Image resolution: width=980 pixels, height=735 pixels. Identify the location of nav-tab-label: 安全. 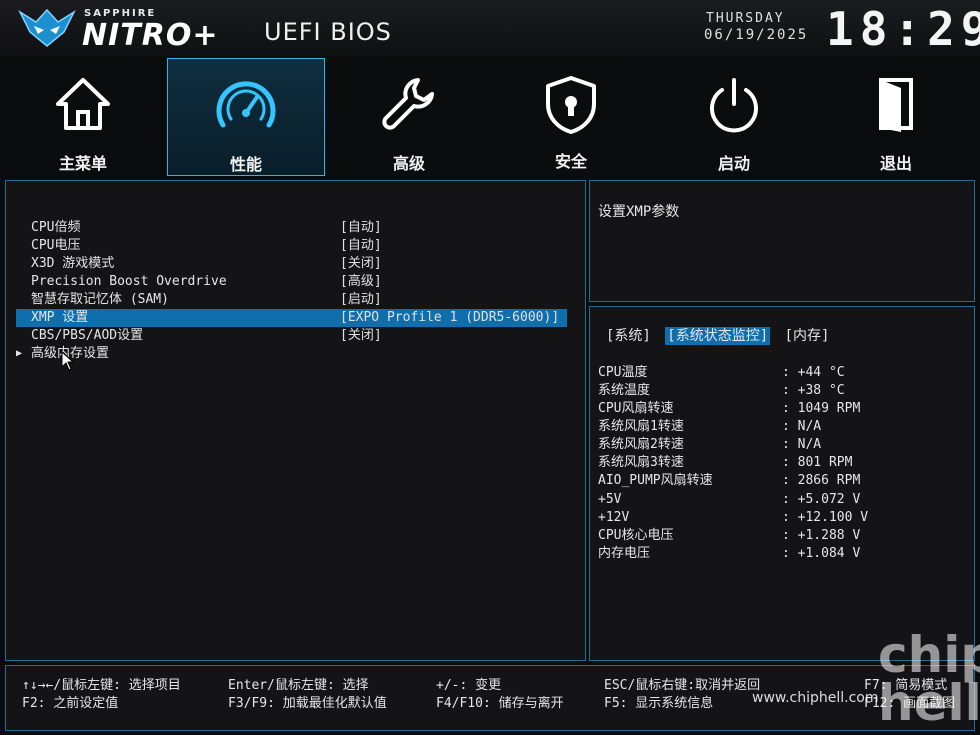
(570, 161).